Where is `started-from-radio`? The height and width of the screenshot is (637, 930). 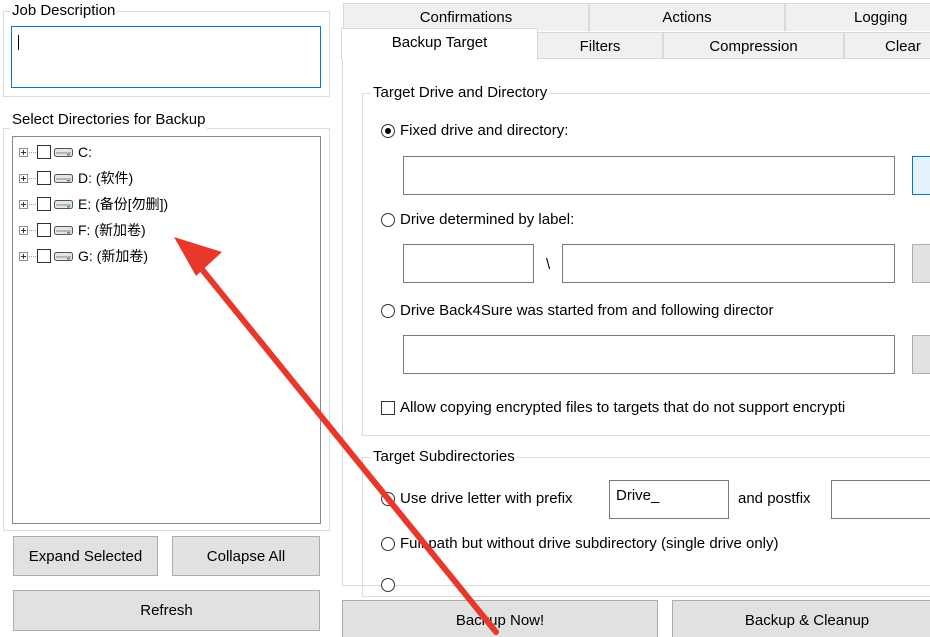 started-from-radio is located at coordinates (388, 311).